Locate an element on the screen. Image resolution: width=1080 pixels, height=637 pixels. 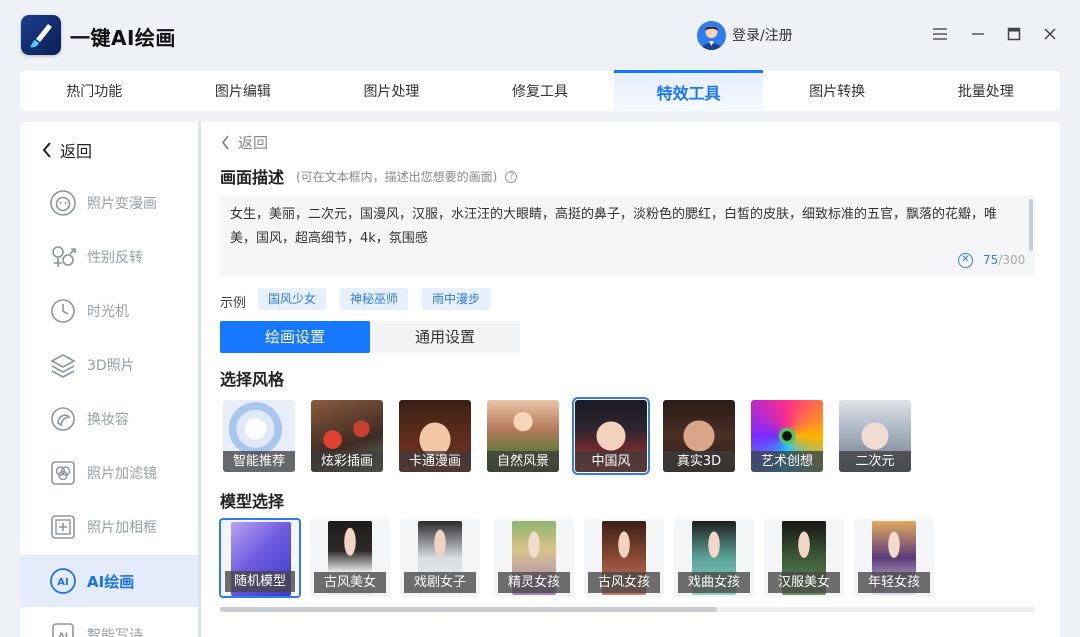
model-label: 戏剧女子 is located at coordinates (440, 582).